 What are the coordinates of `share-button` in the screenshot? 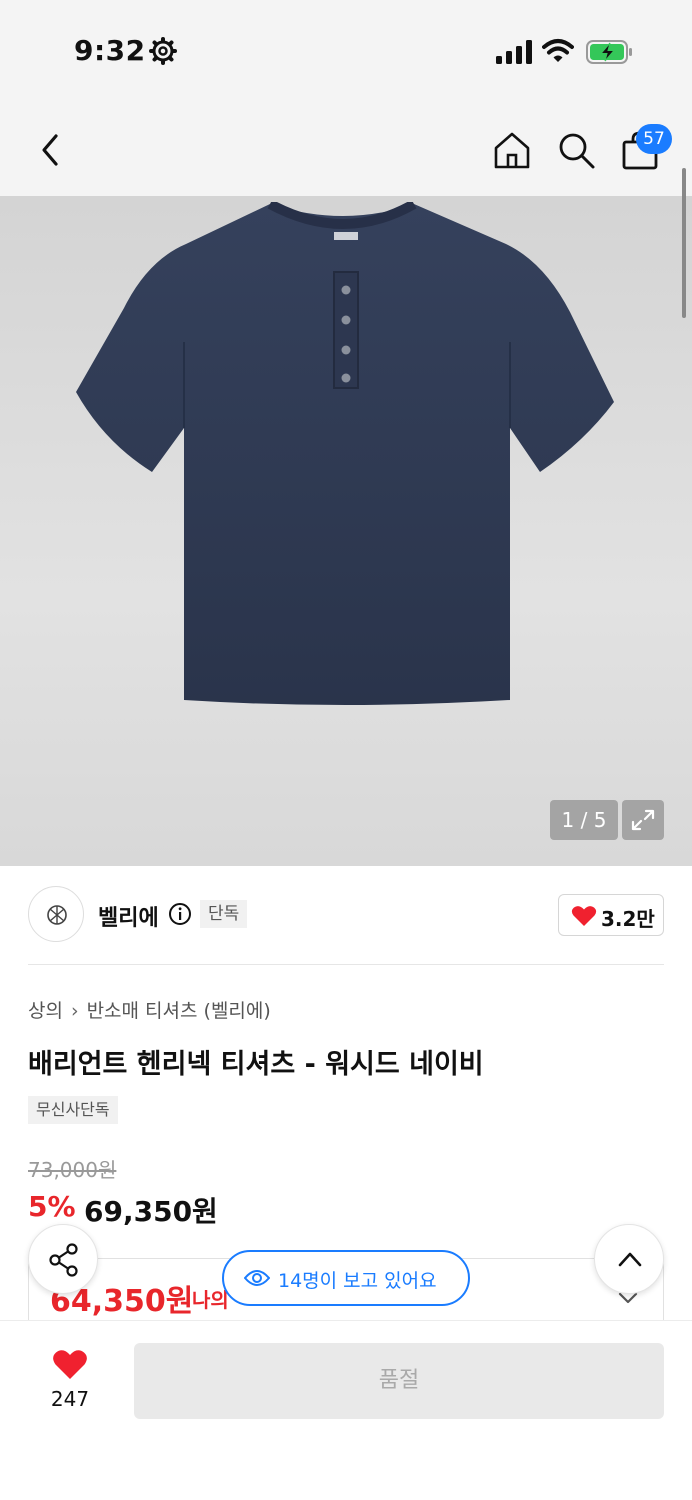 It's located at (63, 1259).